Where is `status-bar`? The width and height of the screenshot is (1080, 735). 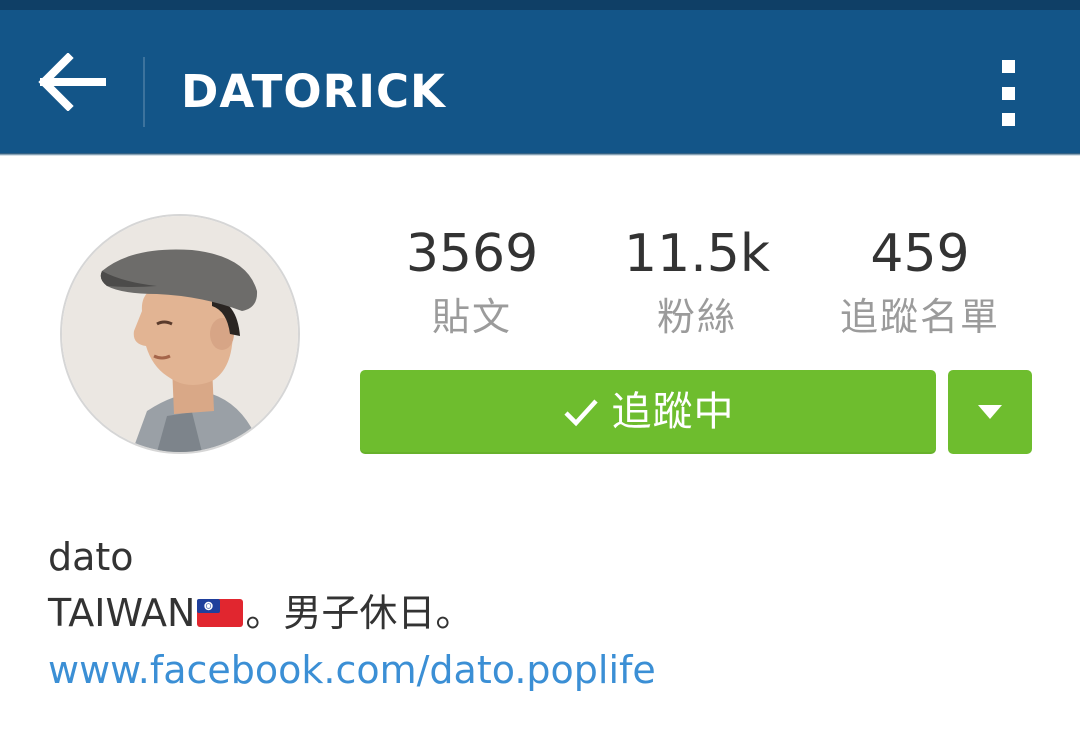
status-bar is located at coordinates (540, 5).